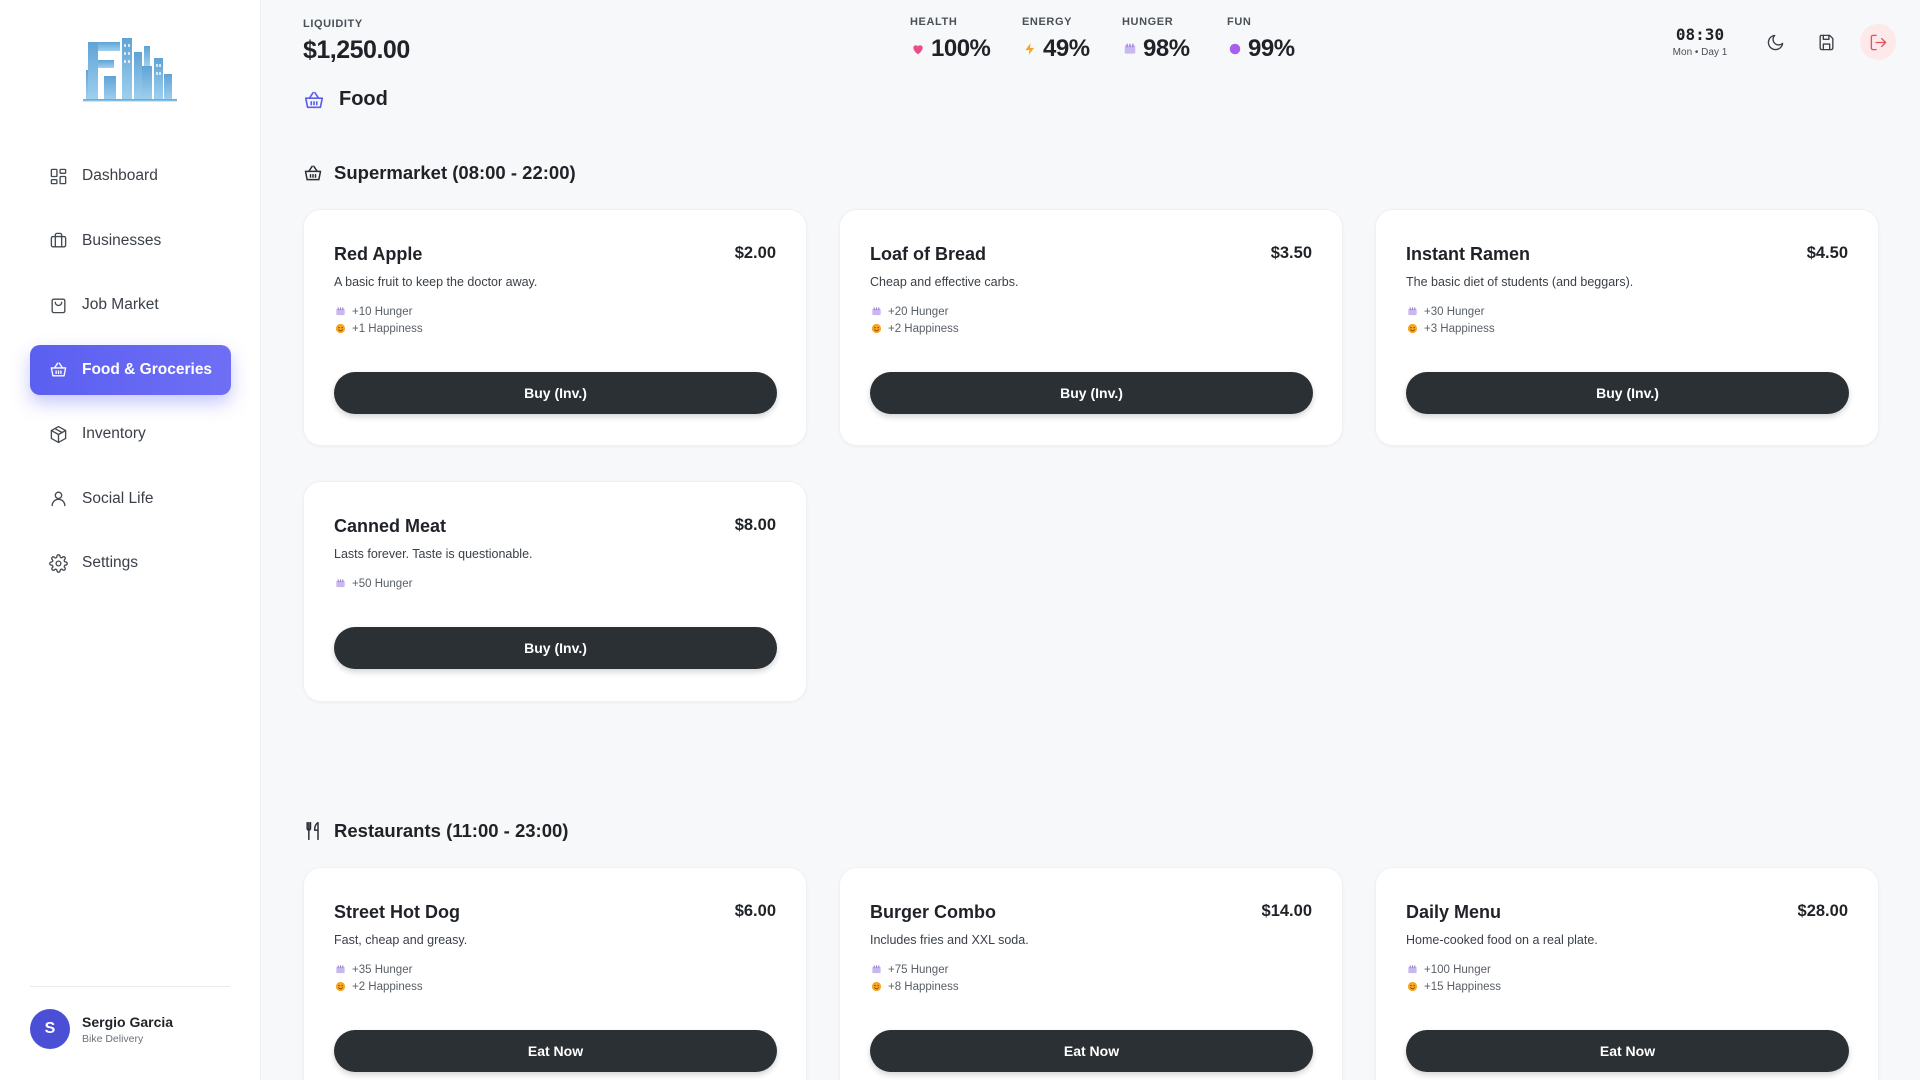 The width and height of the screenshot is (1920, 1080). I want to click on fun-stat: FUN 99%, so click(1261, 39).